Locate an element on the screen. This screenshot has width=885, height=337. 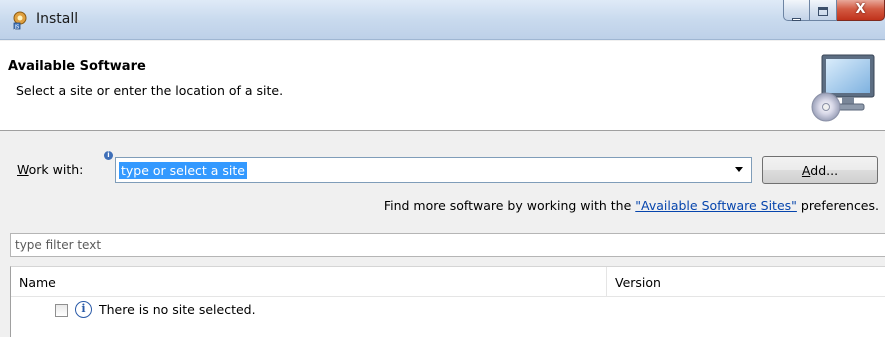
row-text: There is no site selected. is located at coordinates (177, 309).